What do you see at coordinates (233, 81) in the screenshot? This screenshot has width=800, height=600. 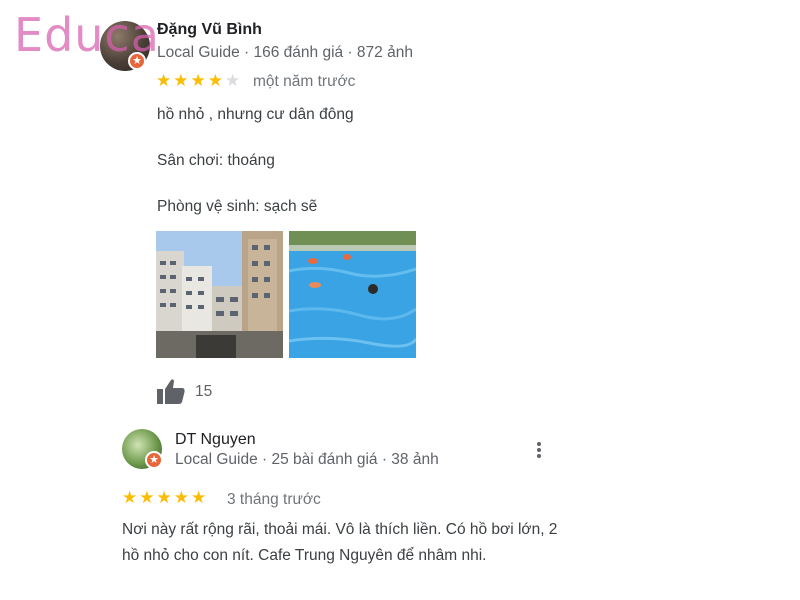 I see `star-empty-icon: ★` at bounding box center [233, 81].